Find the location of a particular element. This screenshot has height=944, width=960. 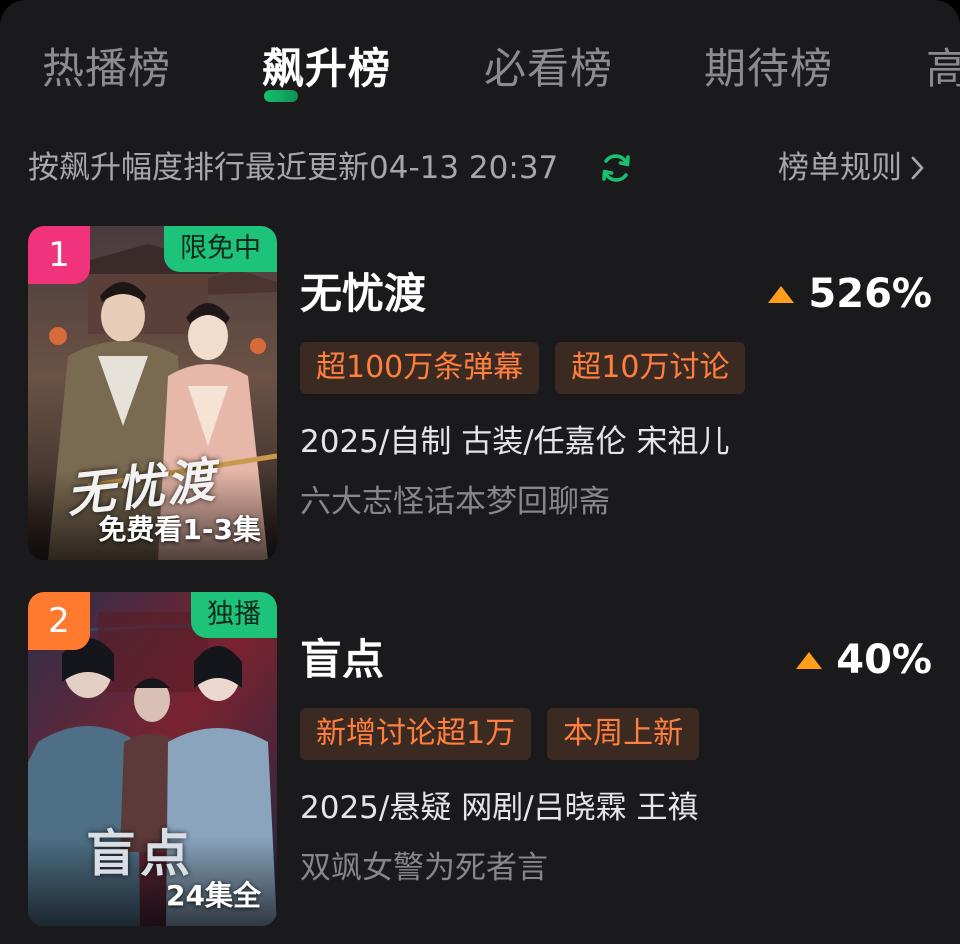

poster-episode-note: 免费看1-3集 is located at coordinates (179, 529).